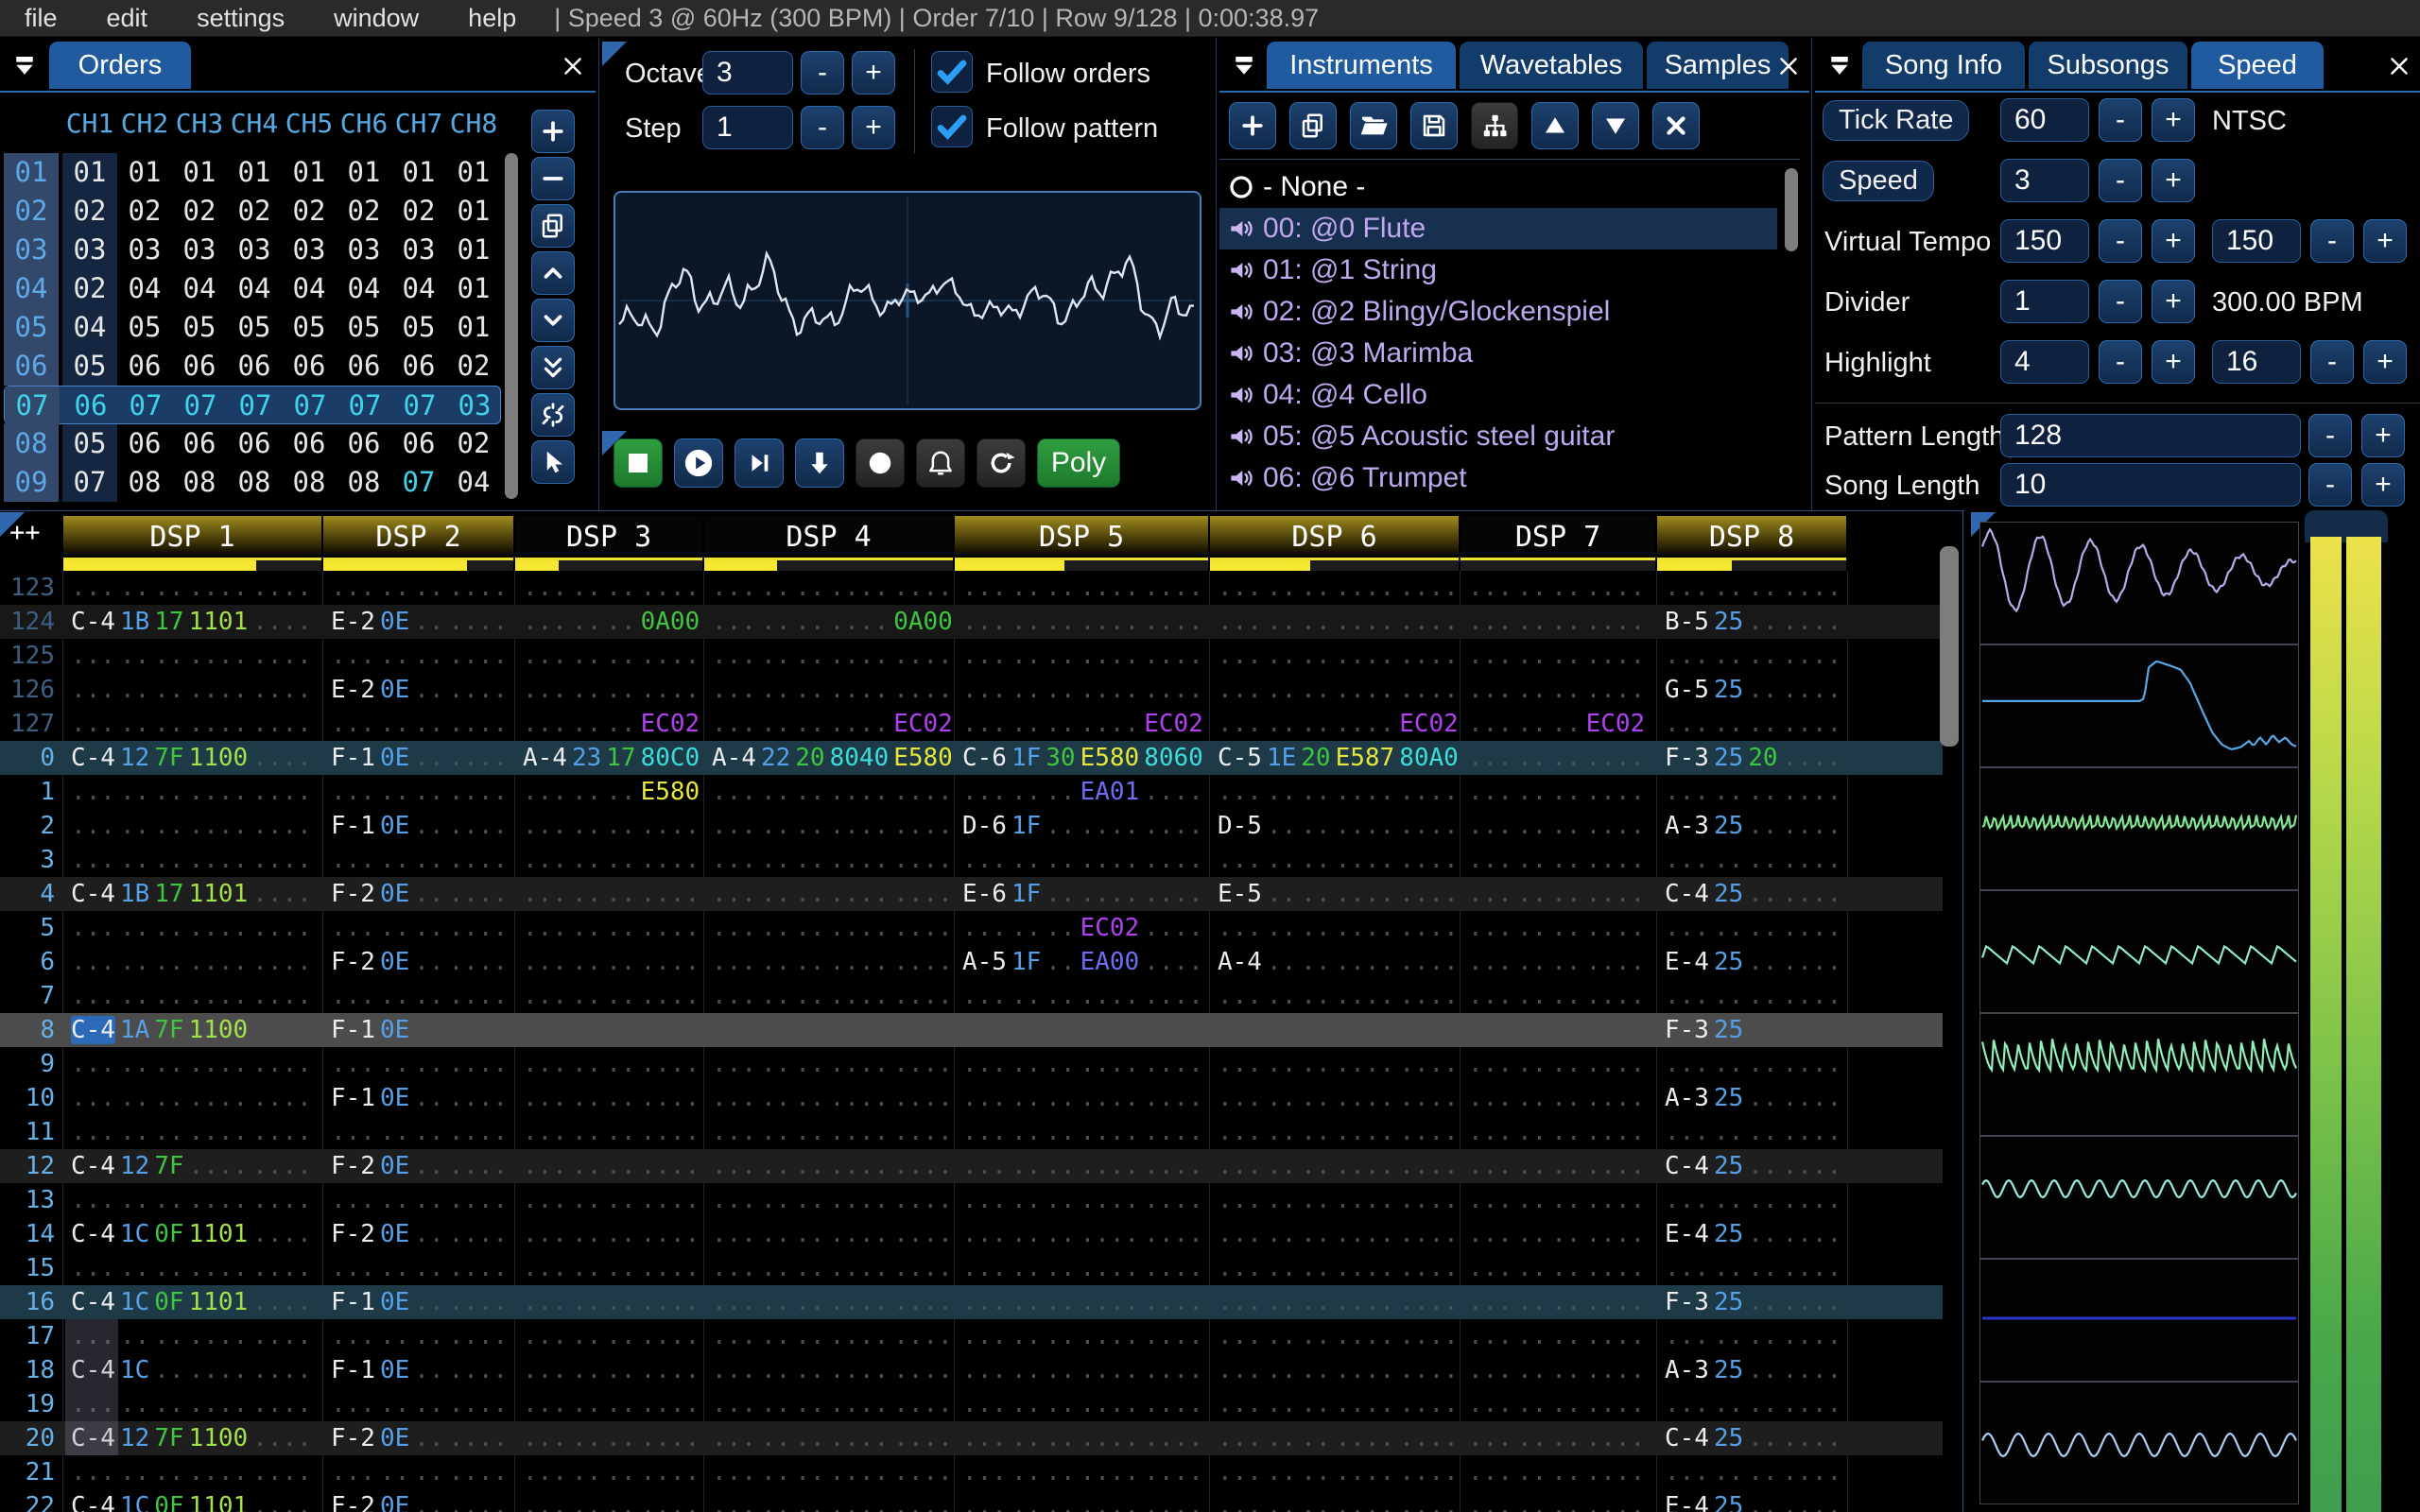  Describe the element at coordinates (1879, 181) in the screenshot. I see `speed-button: Speed` at that location.